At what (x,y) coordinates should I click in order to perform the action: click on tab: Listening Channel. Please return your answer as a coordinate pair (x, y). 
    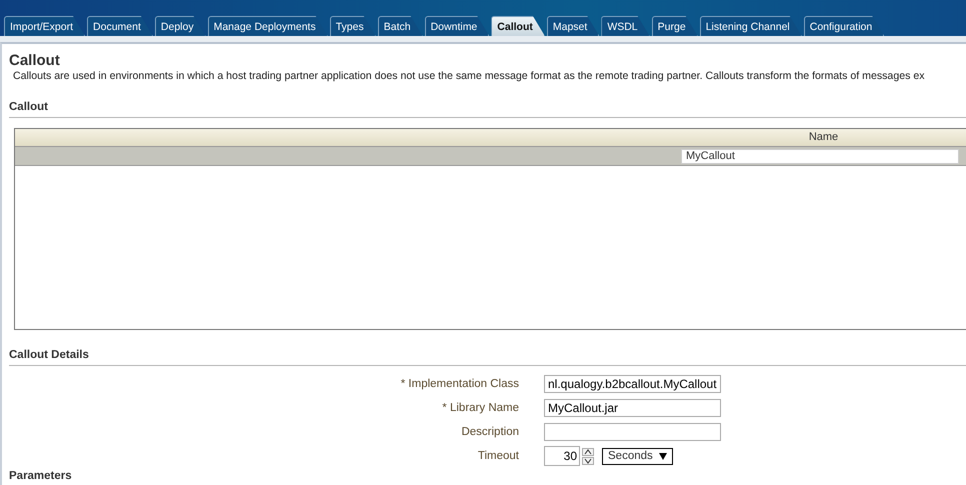
    Looking at the image, I should click on (751, 26).